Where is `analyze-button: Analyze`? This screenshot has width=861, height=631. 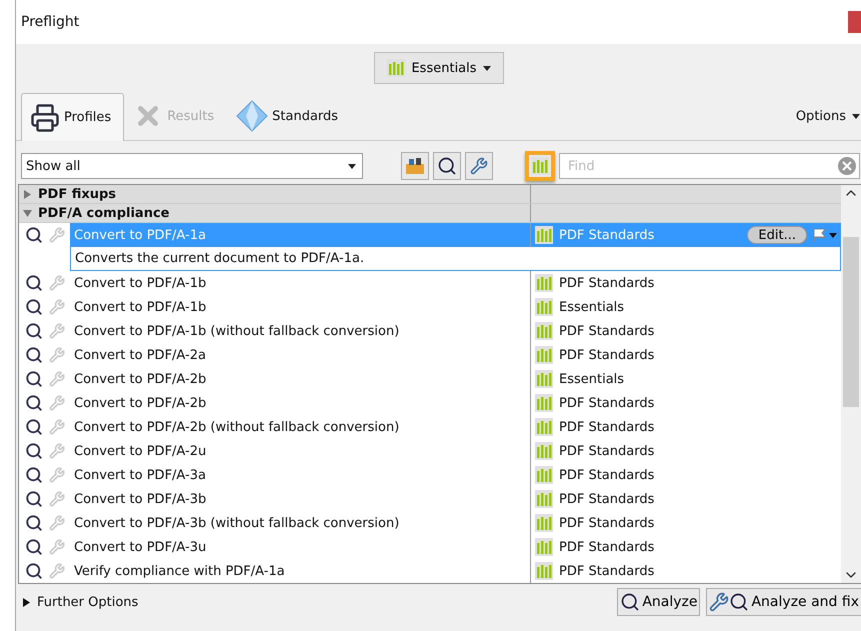 analyze-button: Analyze is located at coordinates (658, 602).